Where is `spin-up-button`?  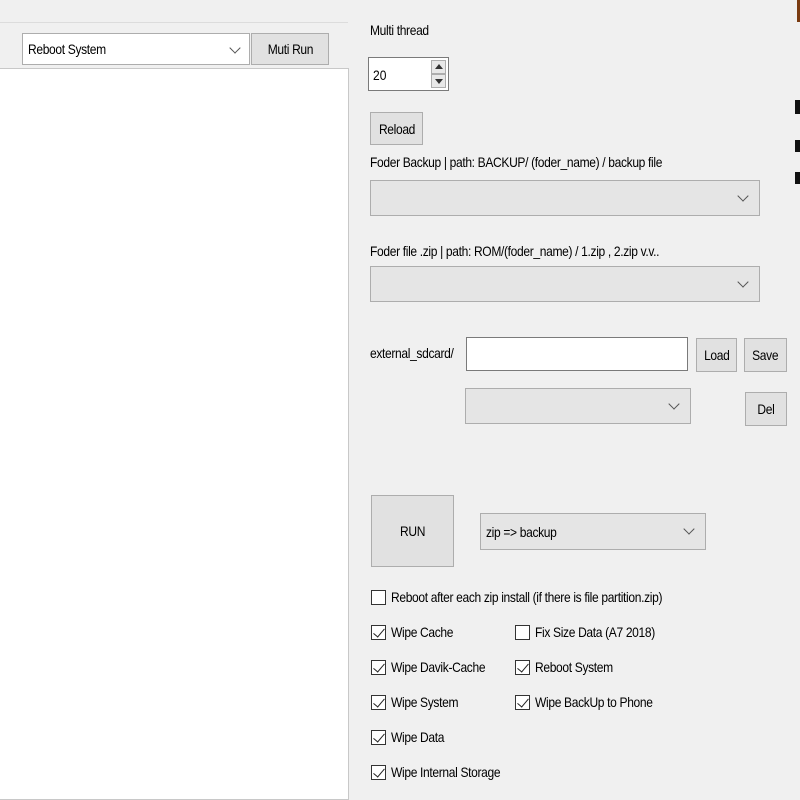 spin-up-button is located at coordinates (438, 67).